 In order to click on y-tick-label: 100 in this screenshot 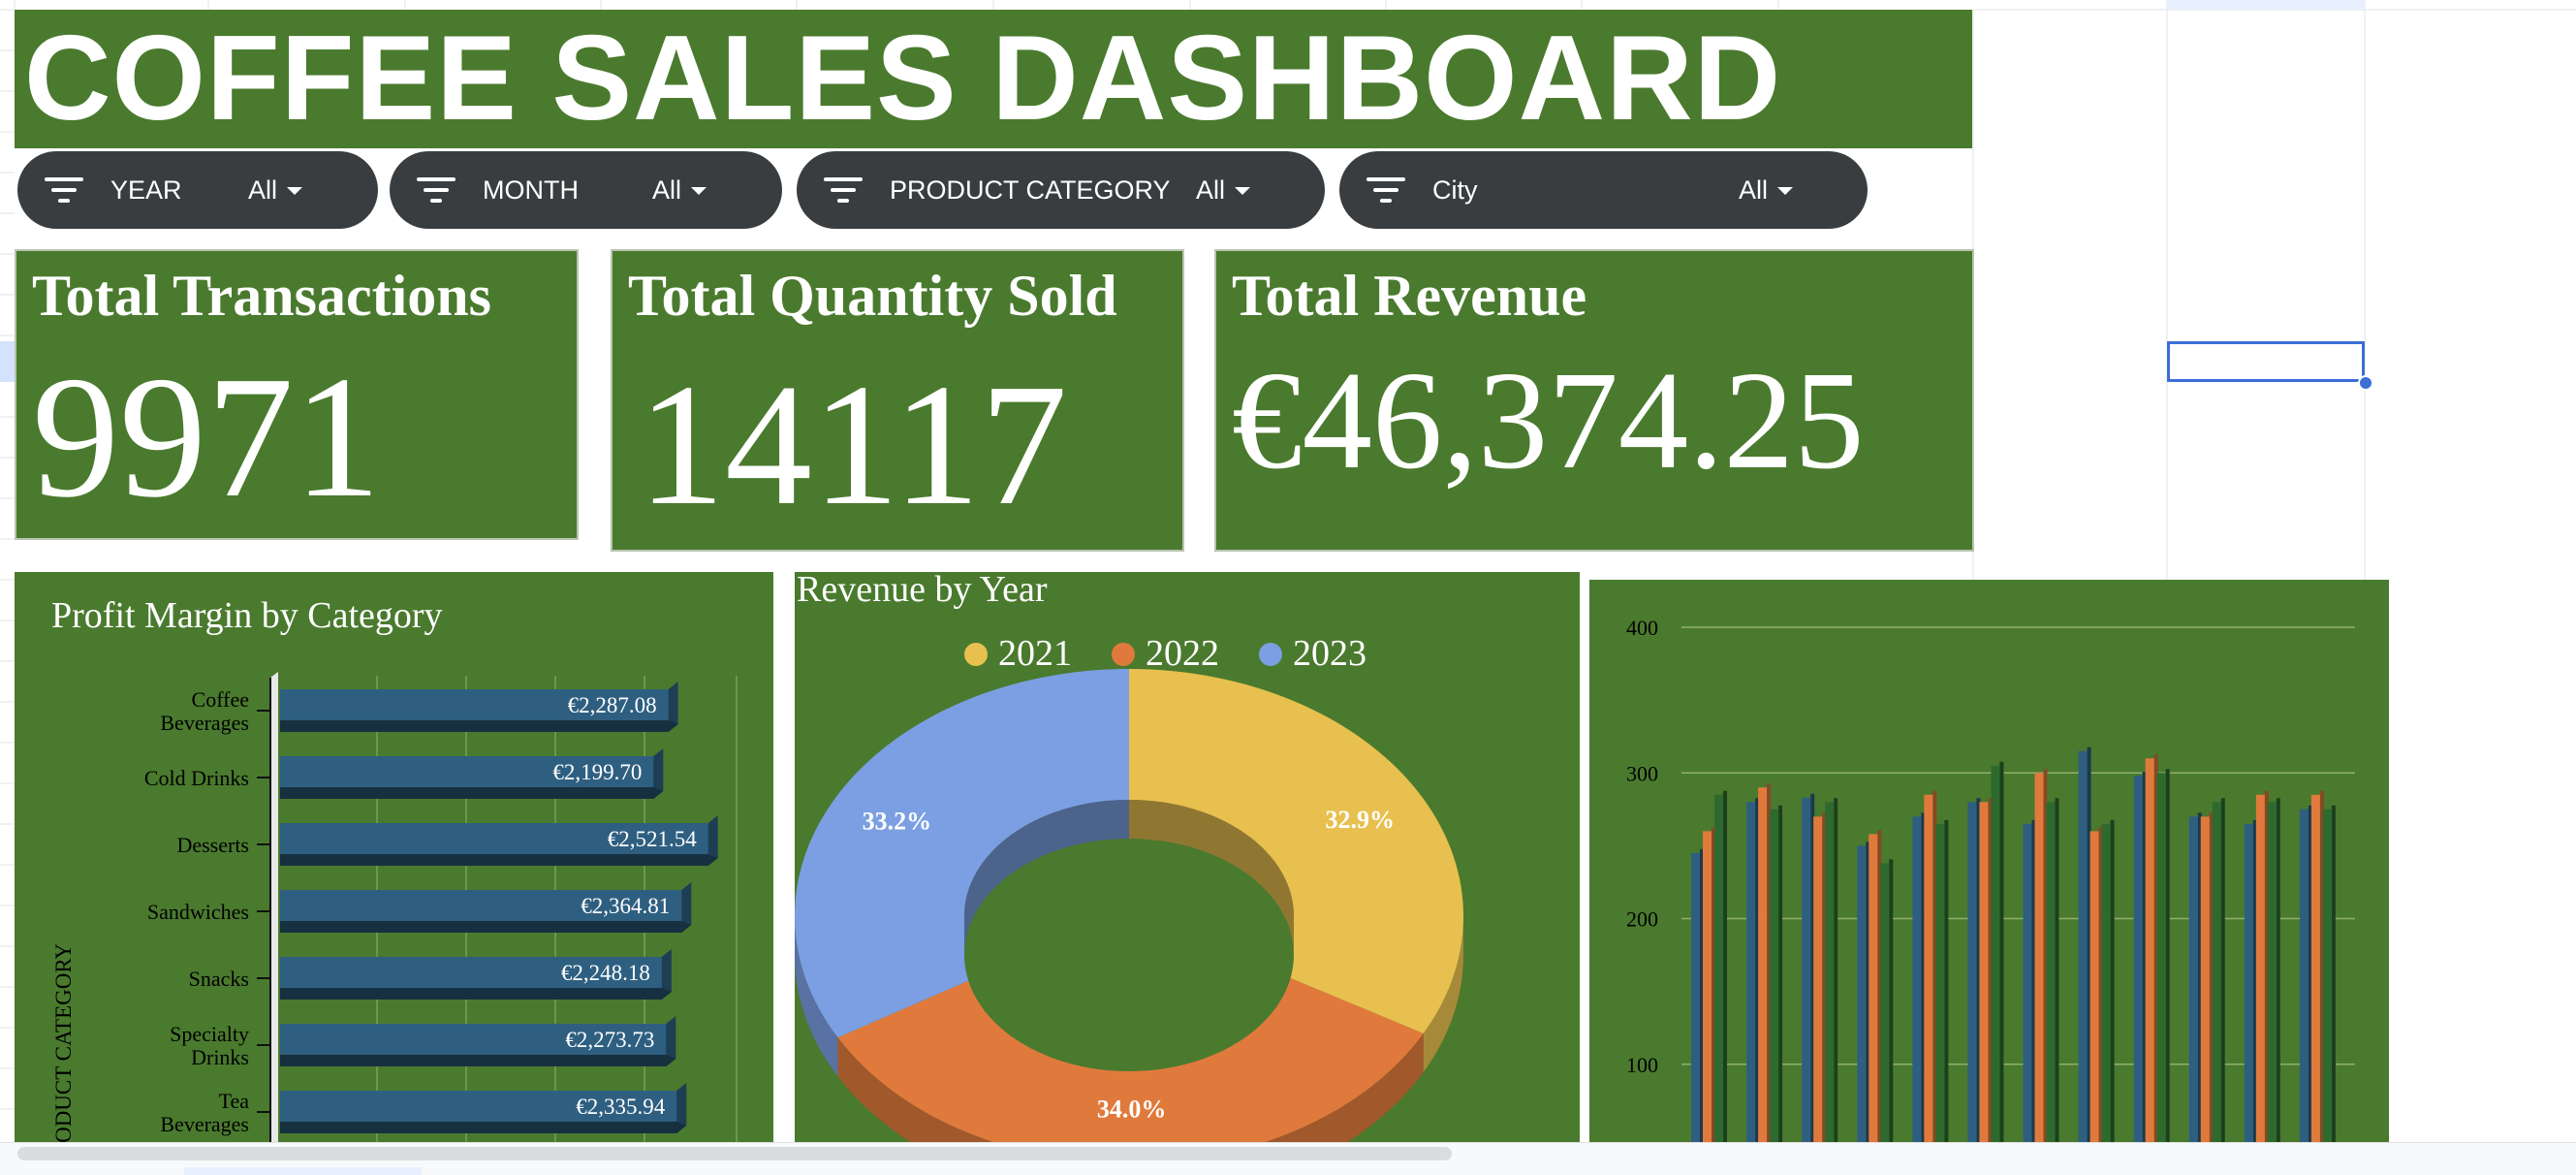, I will do `click(1642, 1065)`.